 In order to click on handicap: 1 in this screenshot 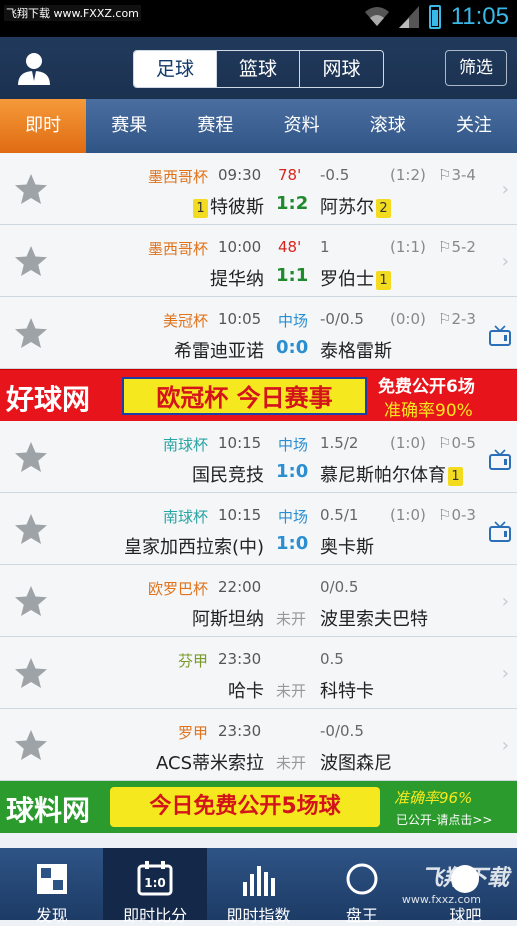, I will do `click(325, 247)`.